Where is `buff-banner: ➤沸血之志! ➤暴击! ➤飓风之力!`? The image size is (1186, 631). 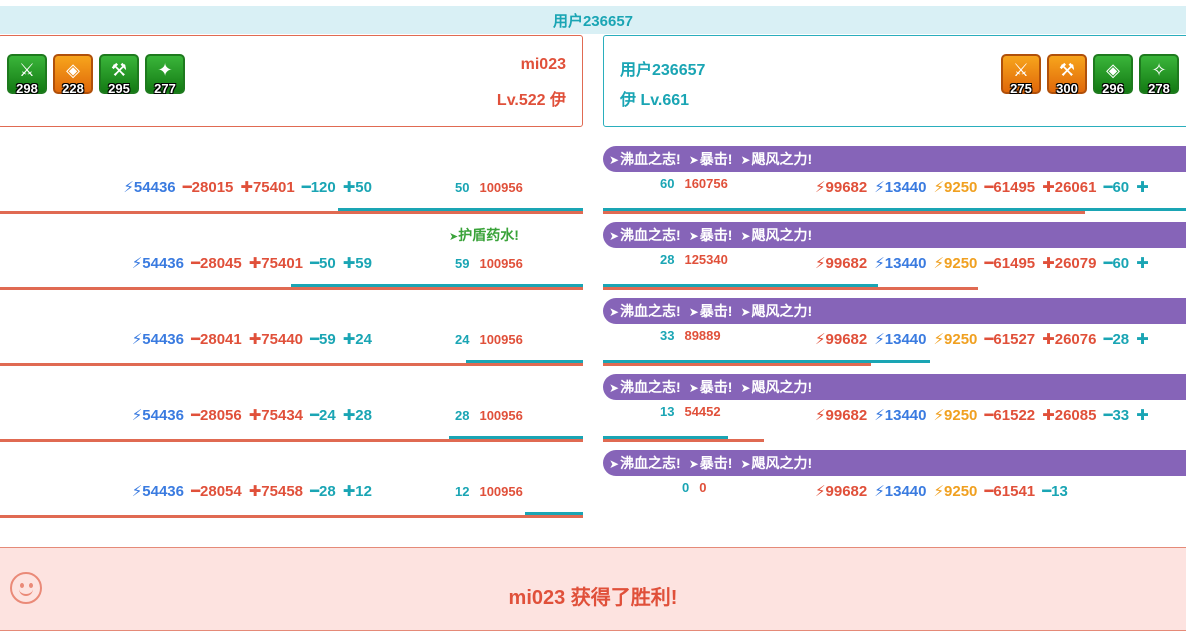
buff-banner: ➤沸血之志! ➤暴击! ➤飓风之力! is located at coordinates (894, 235).